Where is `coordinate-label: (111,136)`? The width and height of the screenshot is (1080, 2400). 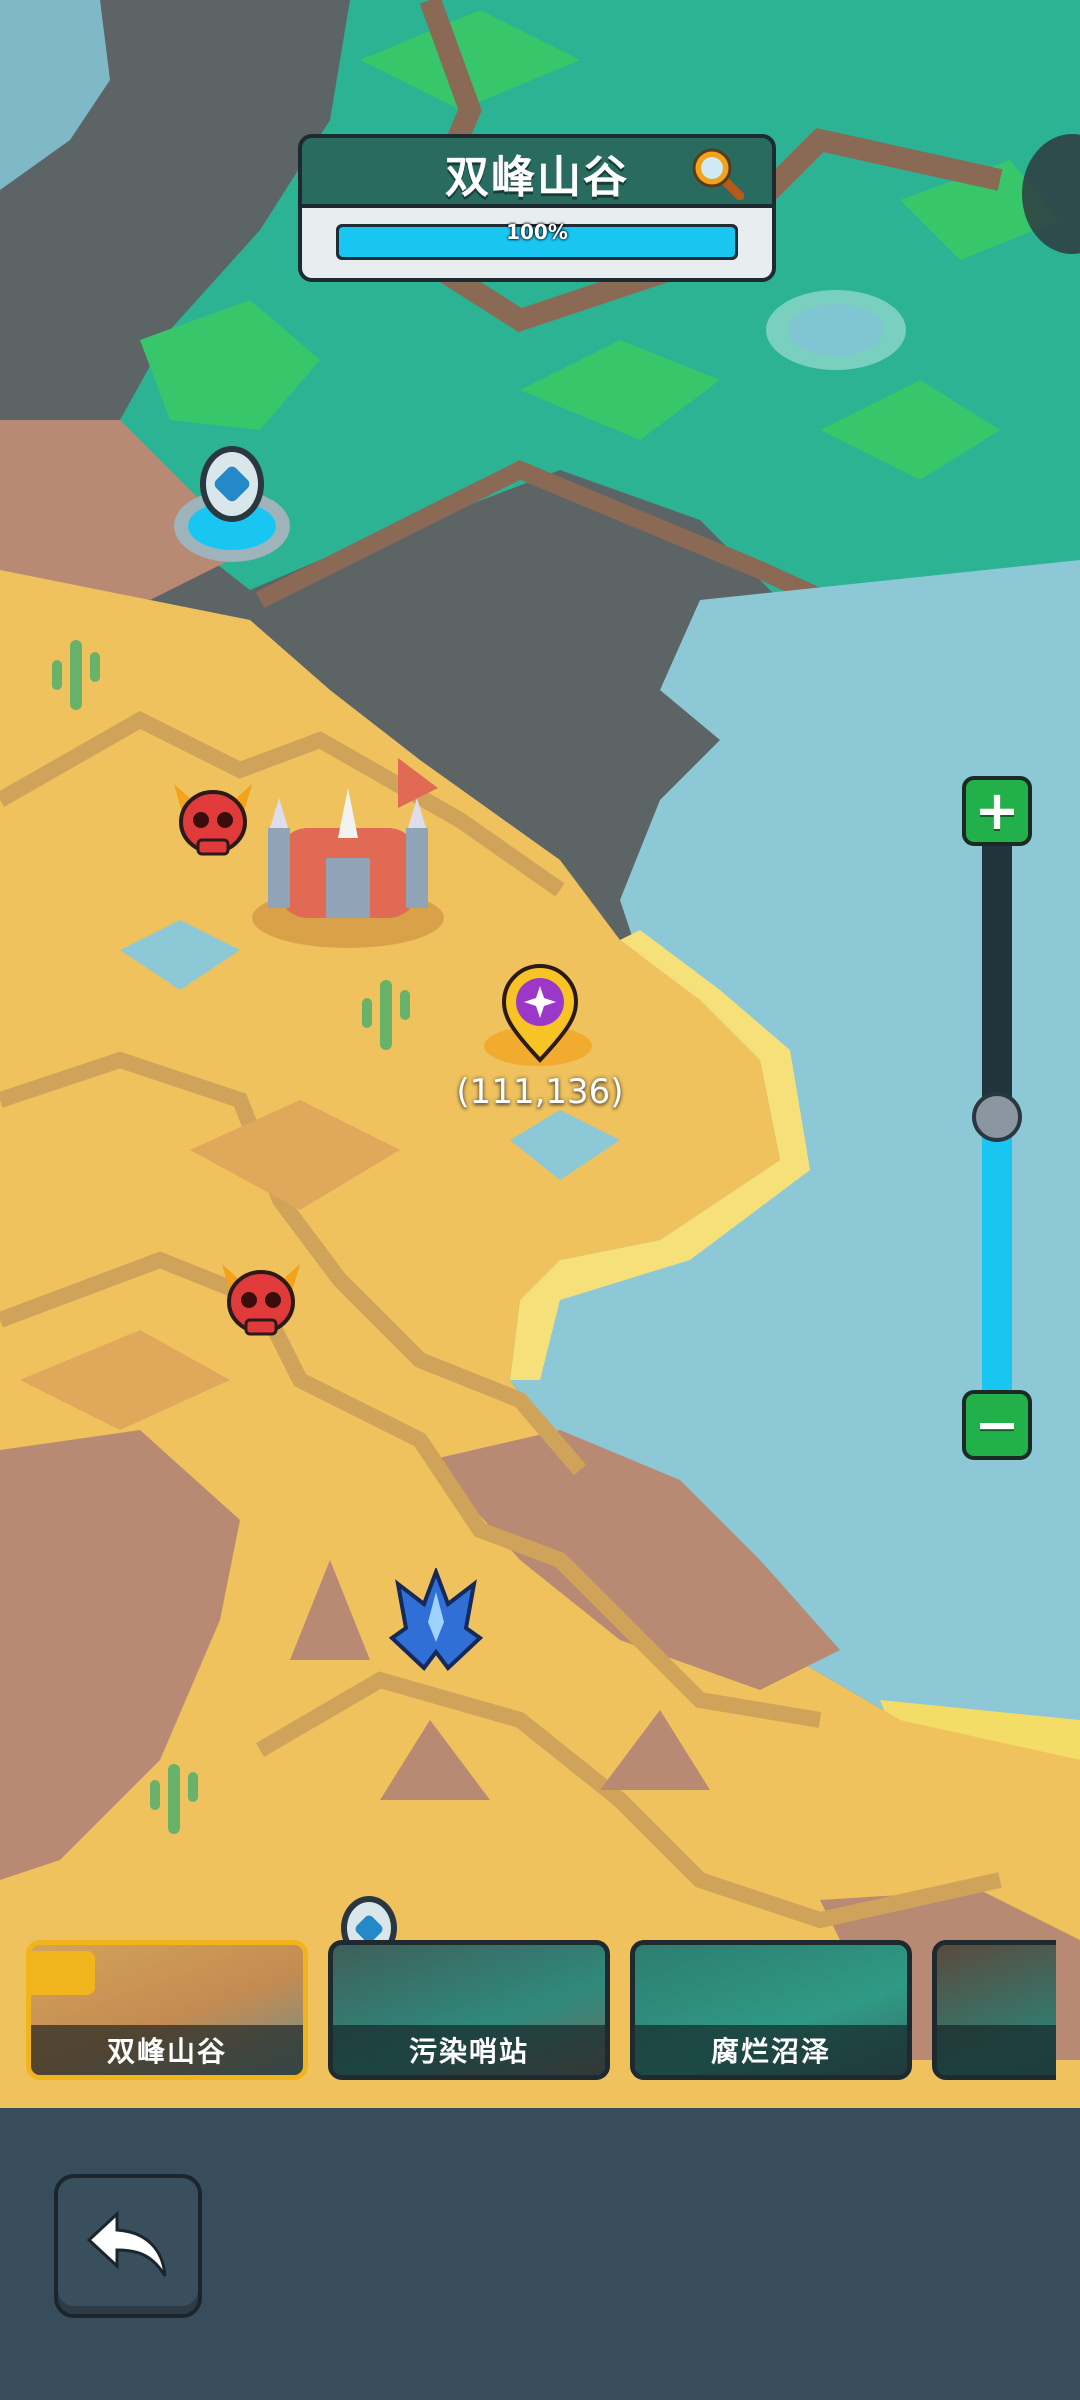
coordinate-label: (111,136) is located at coordinates (540, 1092).